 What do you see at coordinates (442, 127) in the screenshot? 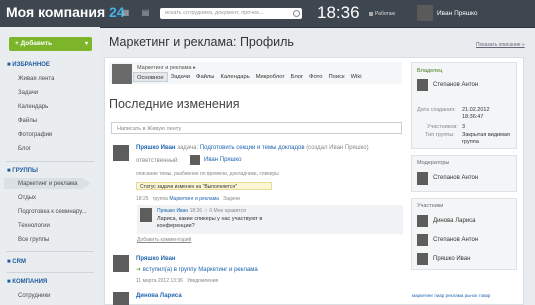
I see `members-label: Участников:` at bounding box center [442, 127].